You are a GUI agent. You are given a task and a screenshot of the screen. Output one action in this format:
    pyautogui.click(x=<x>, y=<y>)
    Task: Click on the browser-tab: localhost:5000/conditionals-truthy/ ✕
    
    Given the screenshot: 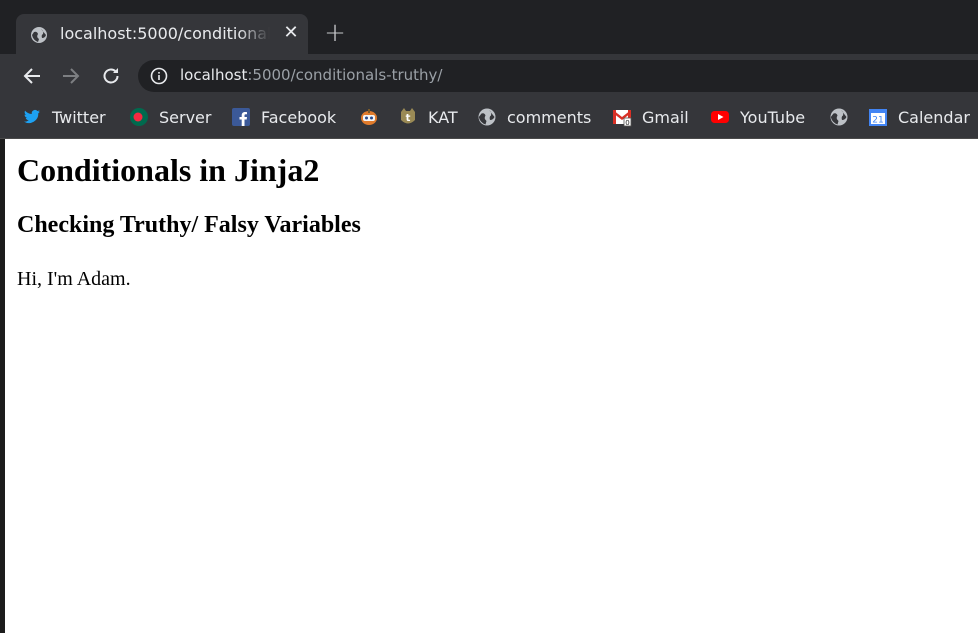 What is the action you would take?
    pyautogui.click(x=162, y=34)
    